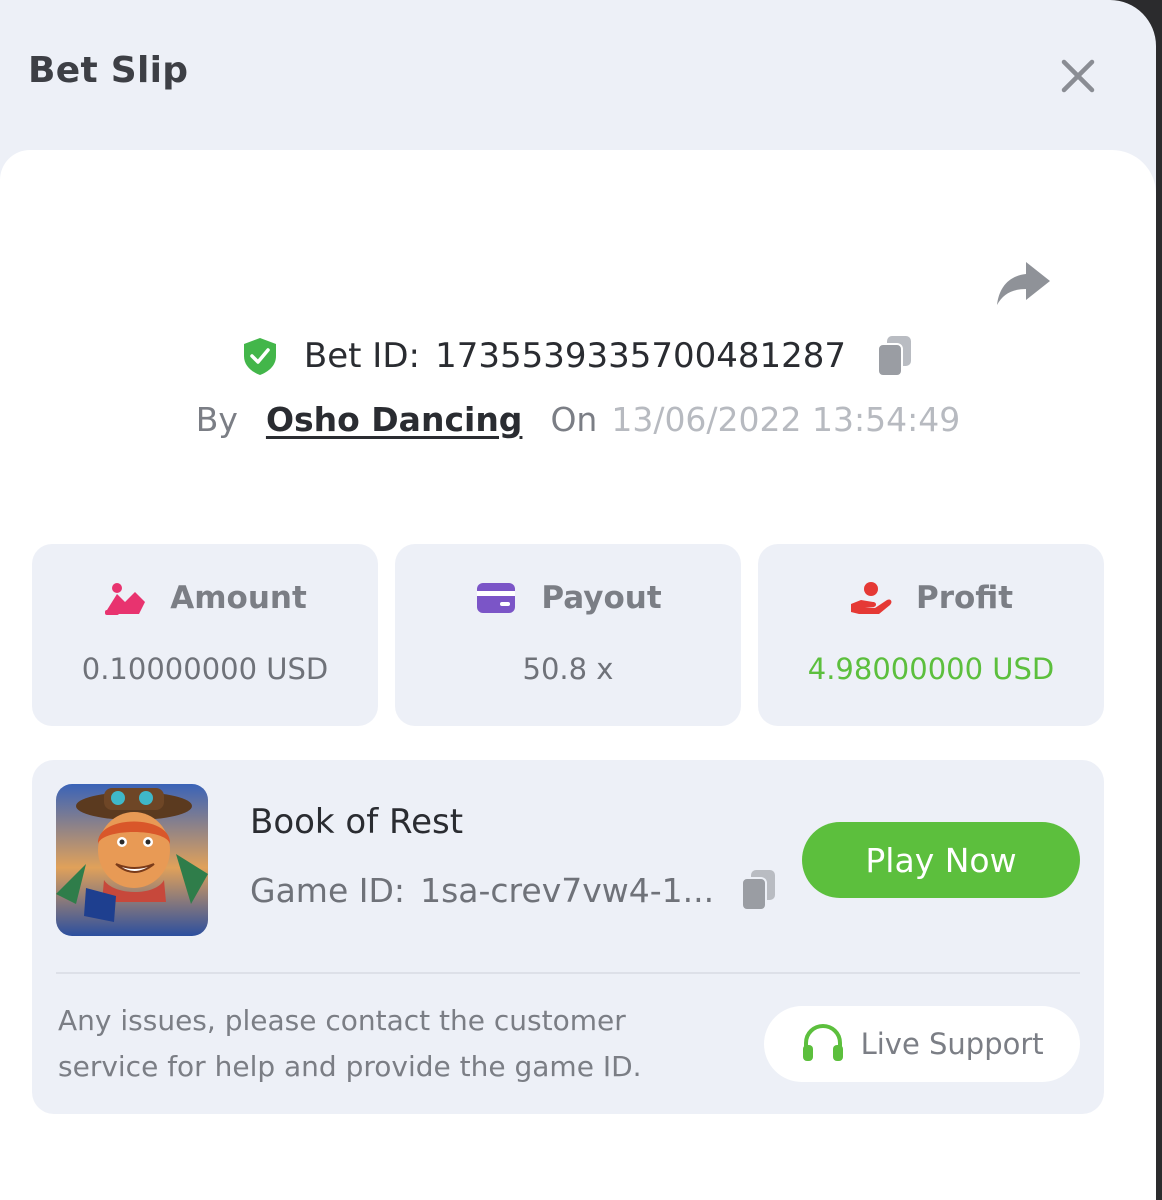  I want to click on amount-value: 0.10000000 USD, so click(205, 669).